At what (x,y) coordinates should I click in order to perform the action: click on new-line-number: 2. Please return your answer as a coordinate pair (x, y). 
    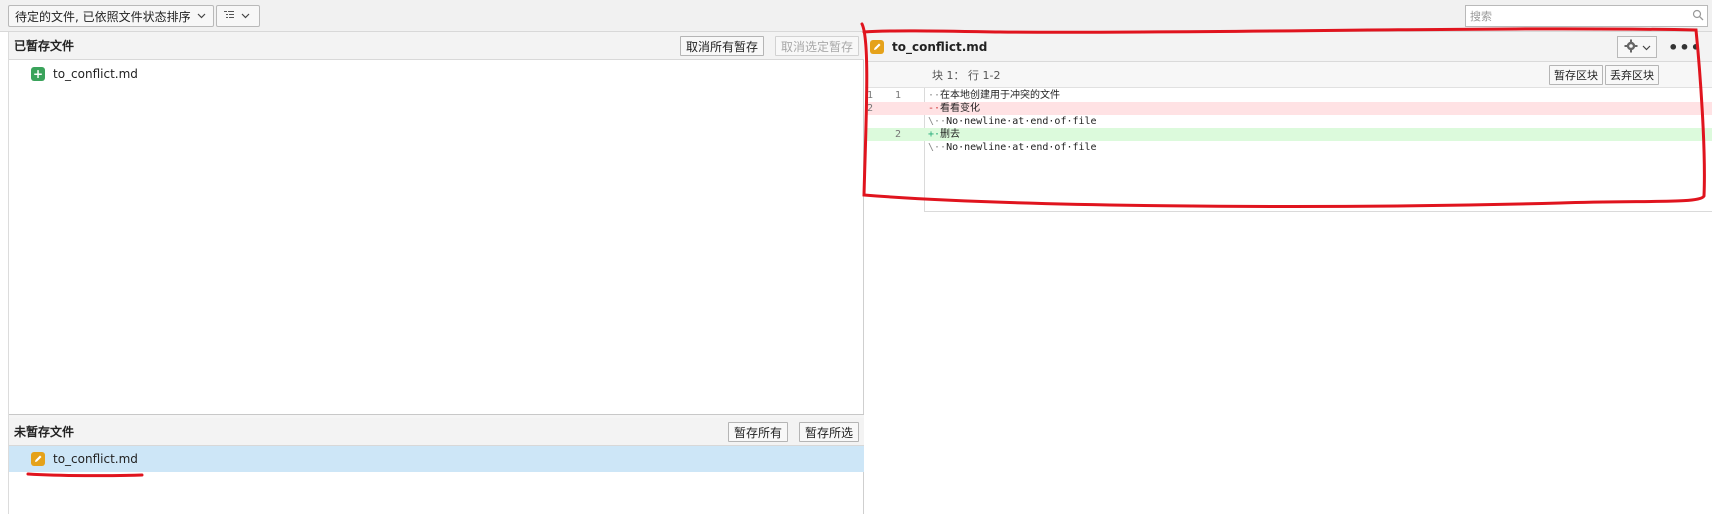
    Looking at the image, I should click on (898, 134).